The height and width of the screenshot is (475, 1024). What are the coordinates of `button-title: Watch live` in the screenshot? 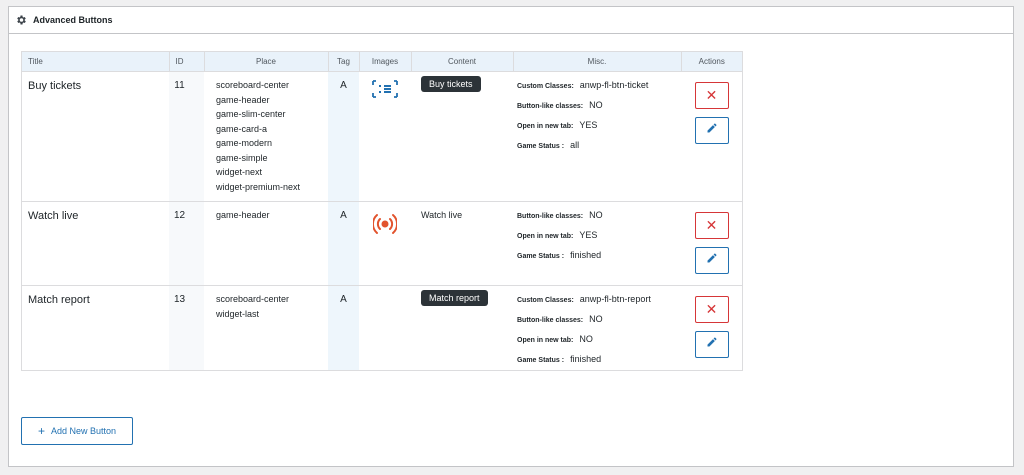 It's located at (95, 243).